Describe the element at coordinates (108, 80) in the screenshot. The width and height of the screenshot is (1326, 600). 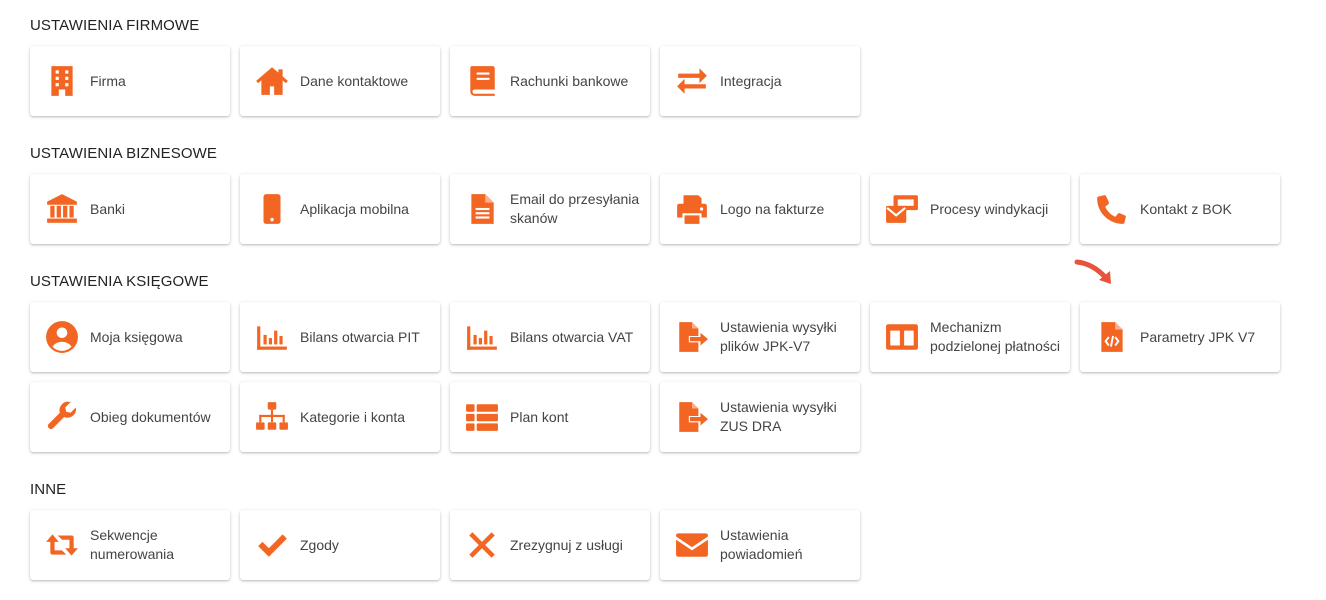
I see `card-label: Firma` at that location.